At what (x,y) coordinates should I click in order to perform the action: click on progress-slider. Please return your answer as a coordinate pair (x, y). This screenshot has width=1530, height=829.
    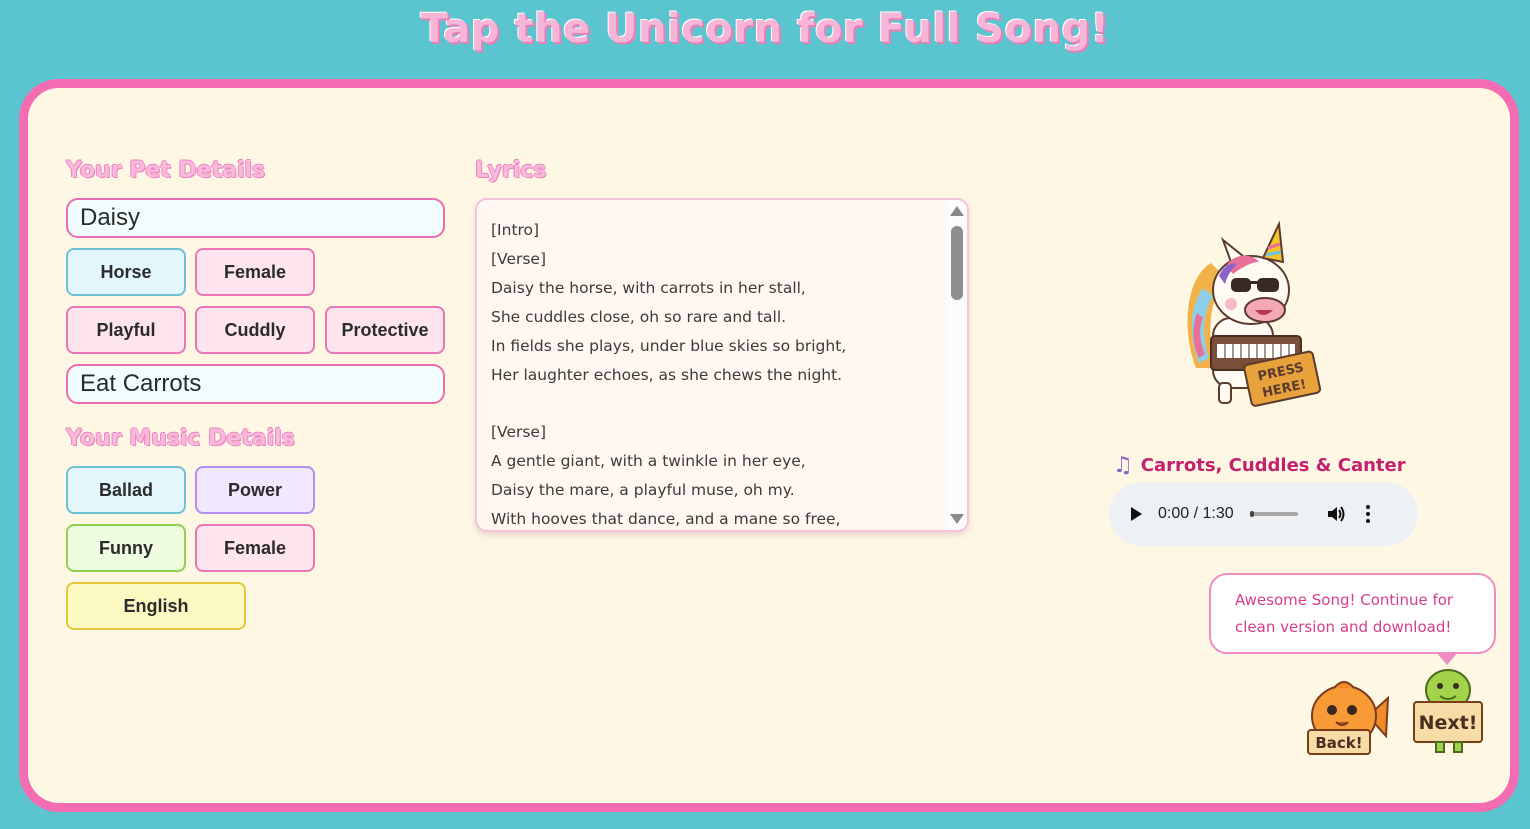
    Looking at the image, I should click on (1273, 514).